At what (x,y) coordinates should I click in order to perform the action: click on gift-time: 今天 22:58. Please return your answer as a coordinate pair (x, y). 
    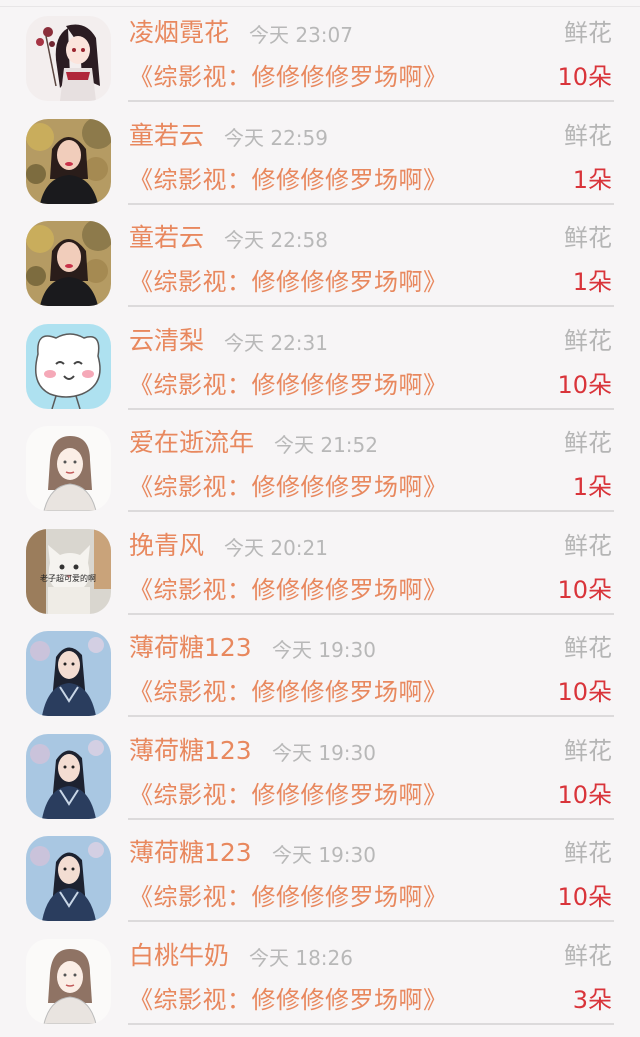
    Looking at the image, I should click on (276, 240).